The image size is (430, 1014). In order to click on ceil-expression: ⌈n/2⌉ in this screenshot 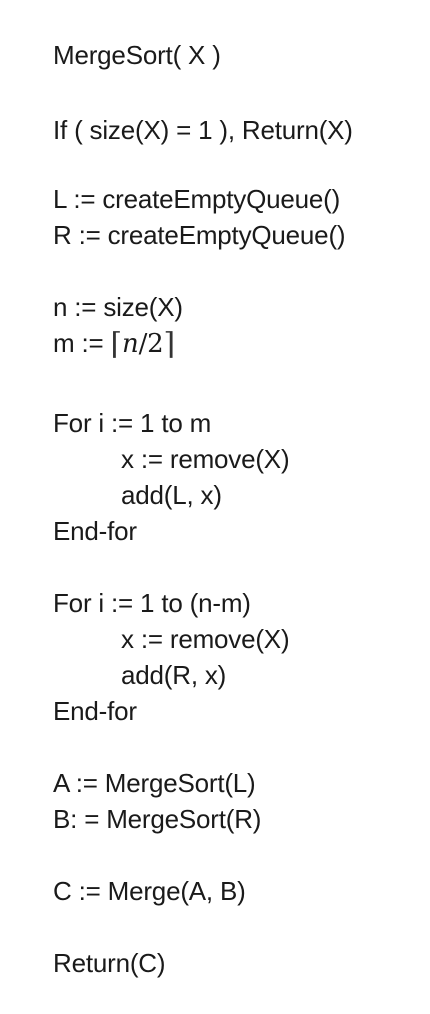, I will do `click(143, 344)`.